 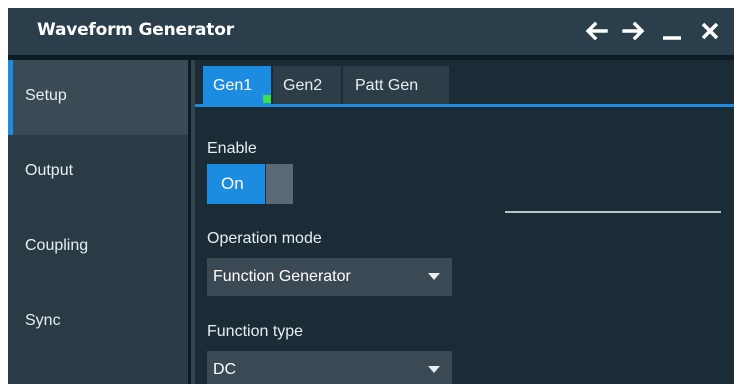 I want to click on sidebar-item-label: Setup, so click(x=46, y=95).